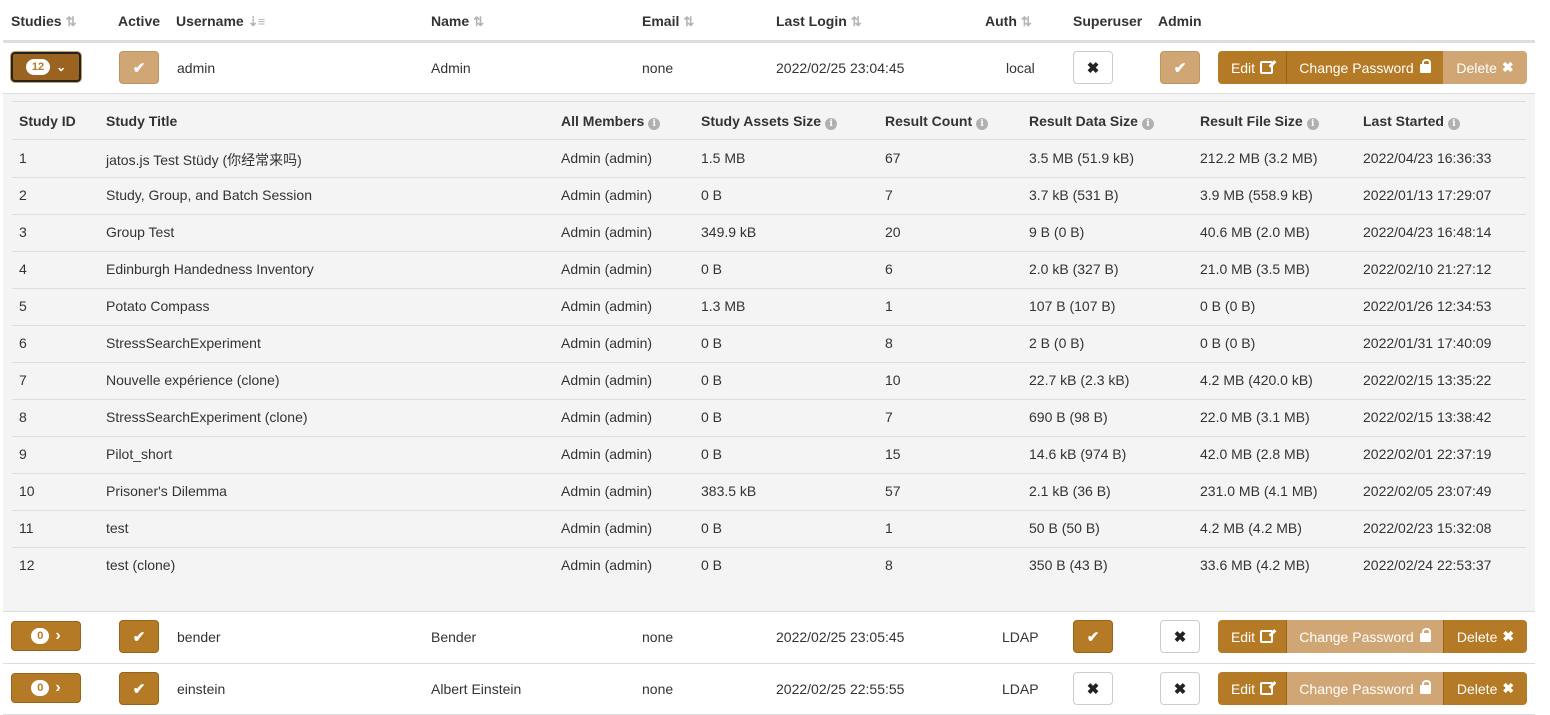 The height and width of the screenshot is (715, 1550). Describe the element at coordinates (819, 21) in the screenshot. I see `header-last-login: Last Login ⇅` at that location.